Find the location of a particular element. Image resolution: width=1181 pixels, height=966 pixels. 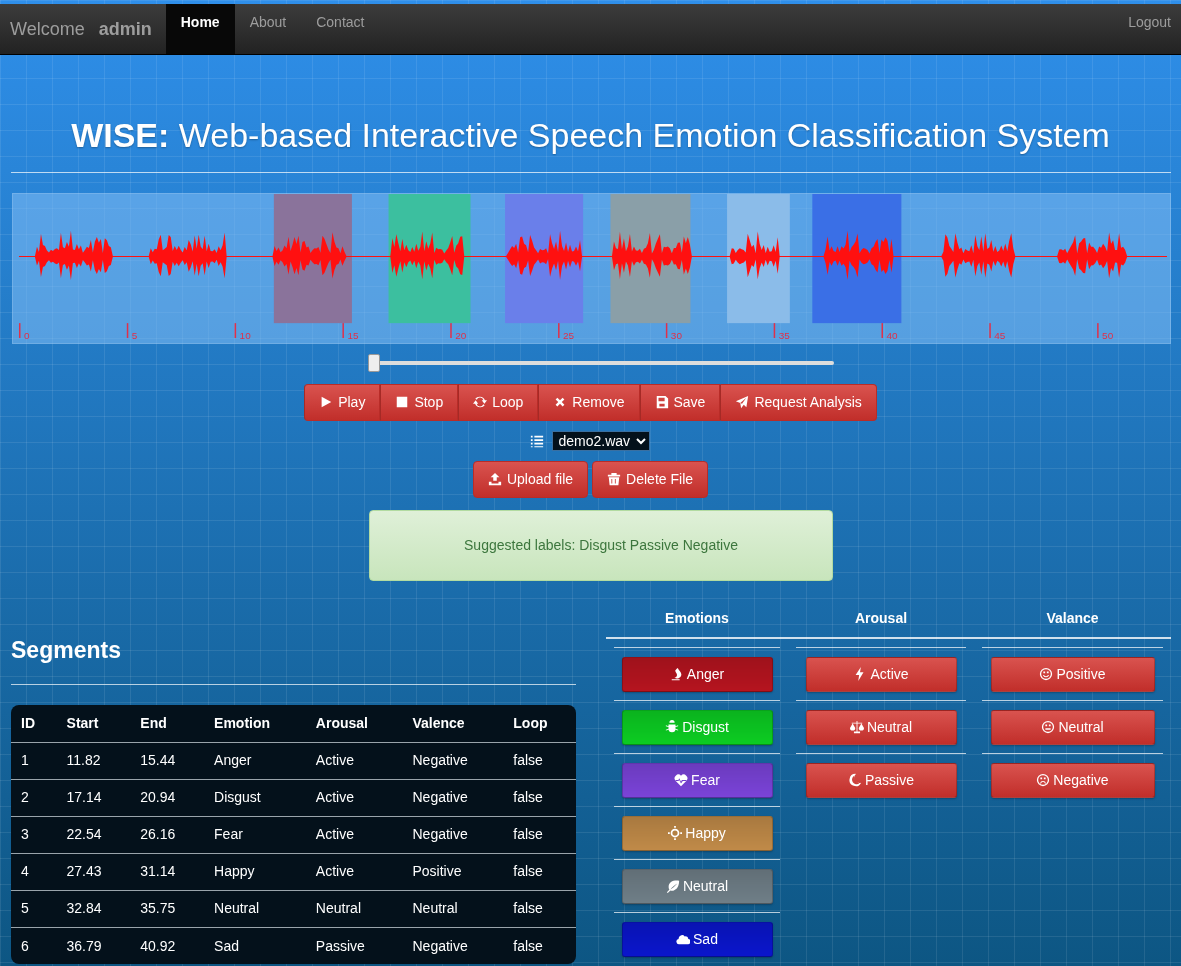

table-cell: Disgust is located at coordinates (255, 798).